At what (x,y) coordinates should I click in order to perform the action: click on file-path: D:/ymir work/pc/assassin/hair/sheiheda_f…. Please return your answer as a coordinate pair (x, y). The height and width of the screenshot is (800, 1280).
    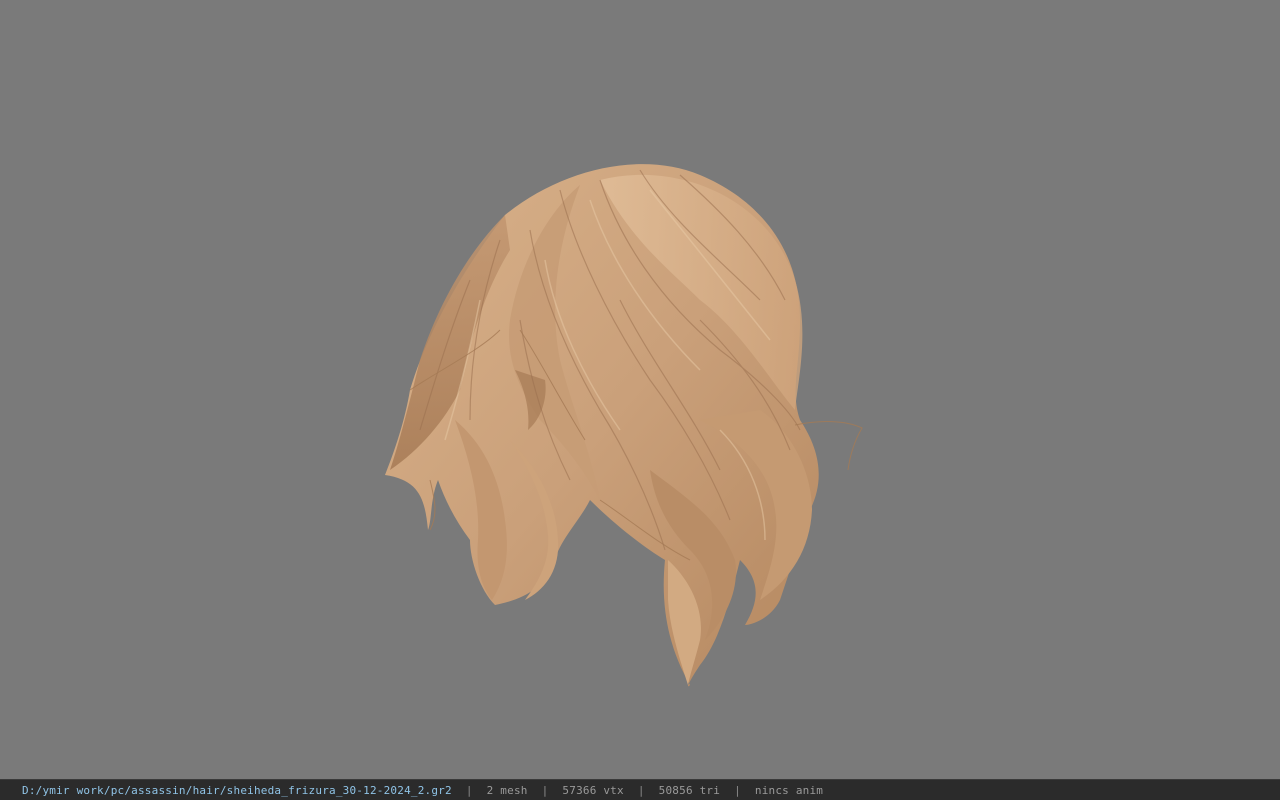
    Looking at the image, I should click on (237, 790).